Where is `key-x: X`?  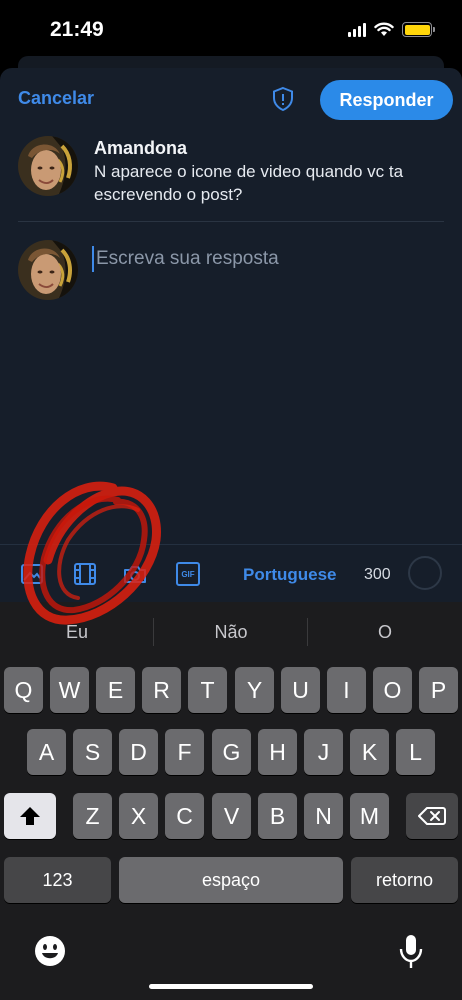 key-x: X is located at coordinates (138, 816).